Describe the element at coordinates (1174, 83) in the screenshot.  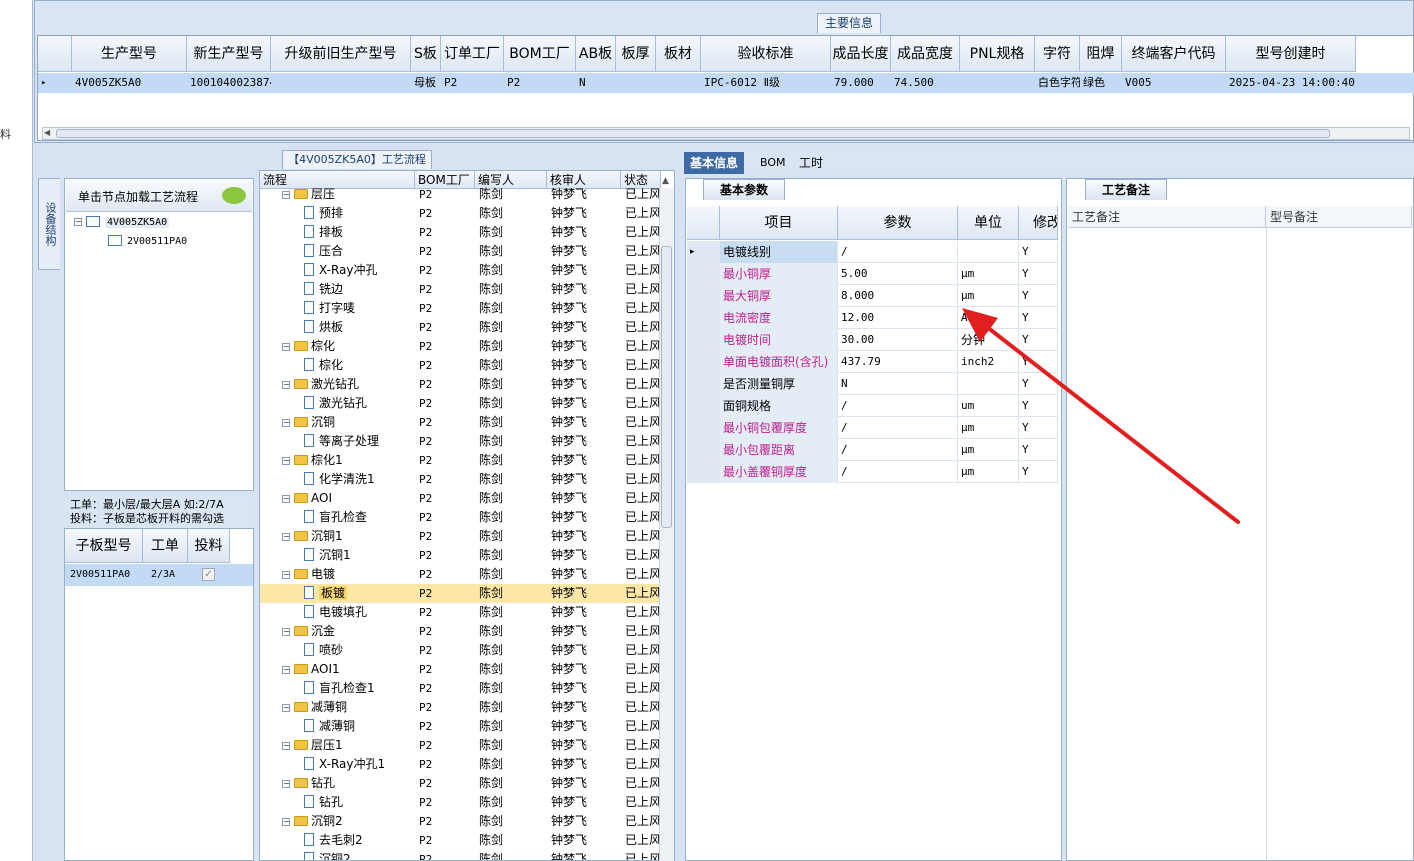
I see `main-cell: V005` at that location.